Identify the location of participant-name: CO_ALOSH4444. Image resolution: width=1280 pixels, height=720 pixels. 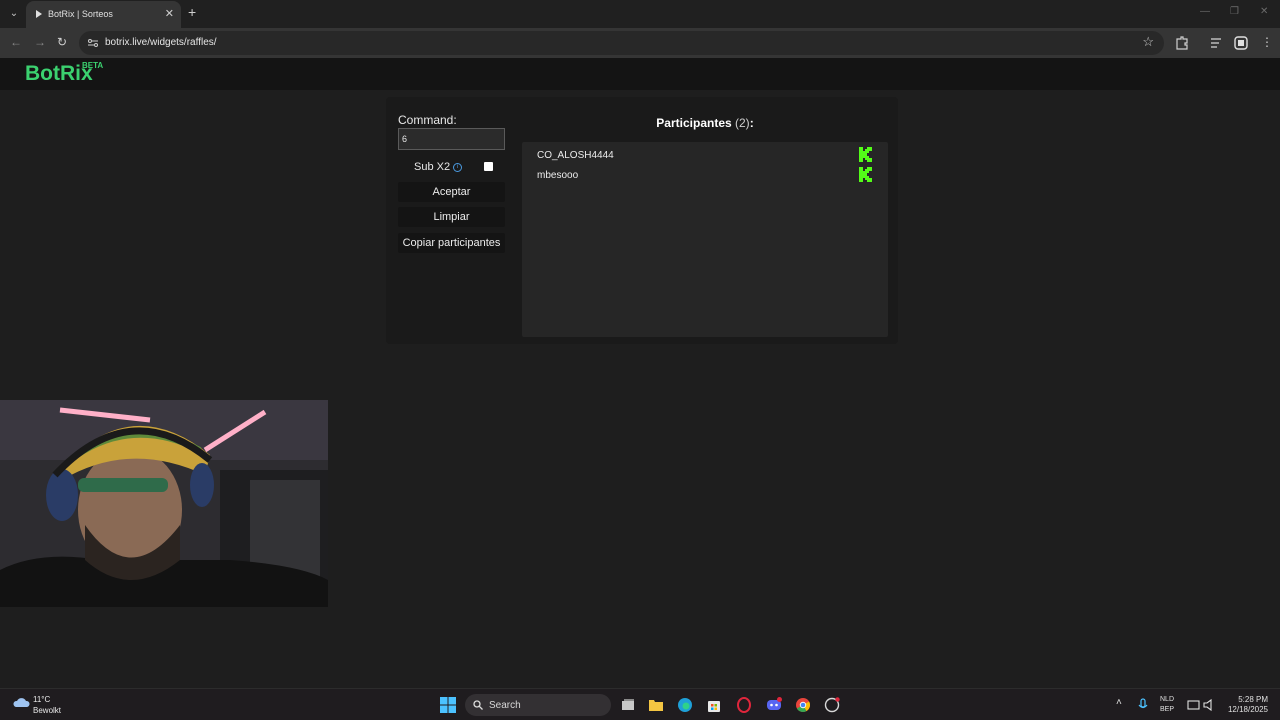
(575, 155).